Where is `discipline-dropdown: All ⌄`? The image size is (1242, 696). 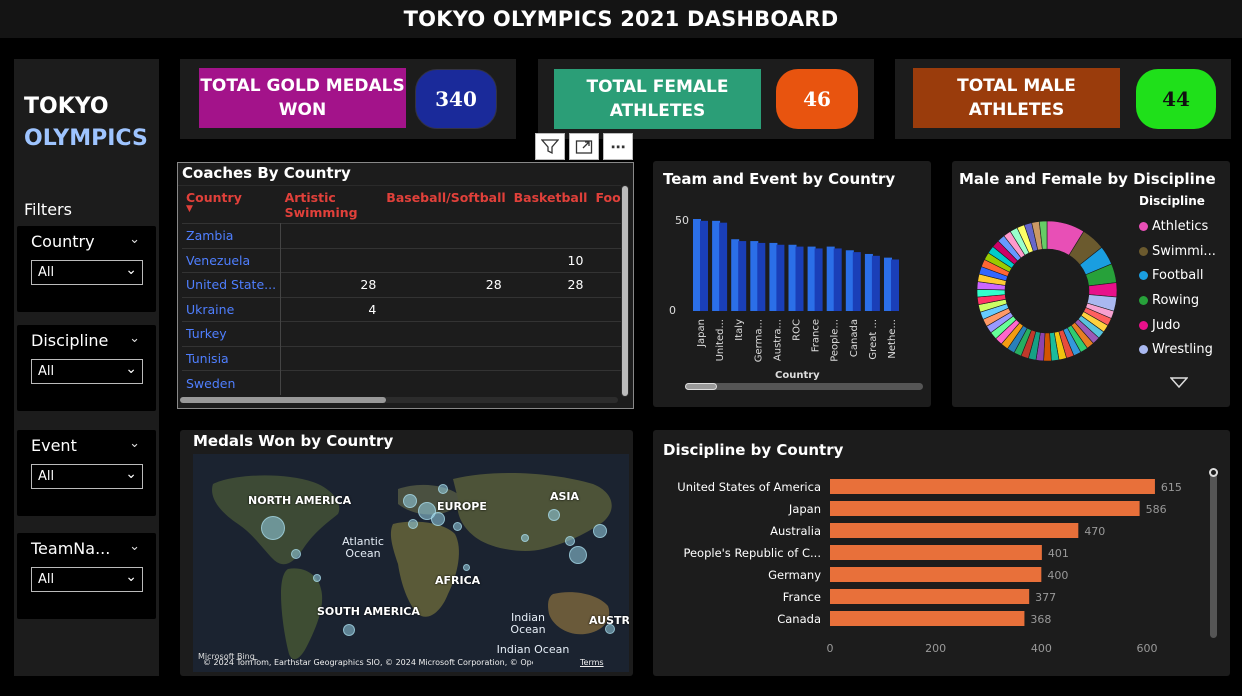
discipline-dropdown: All ⌄ is located at coordinates (87, 371).